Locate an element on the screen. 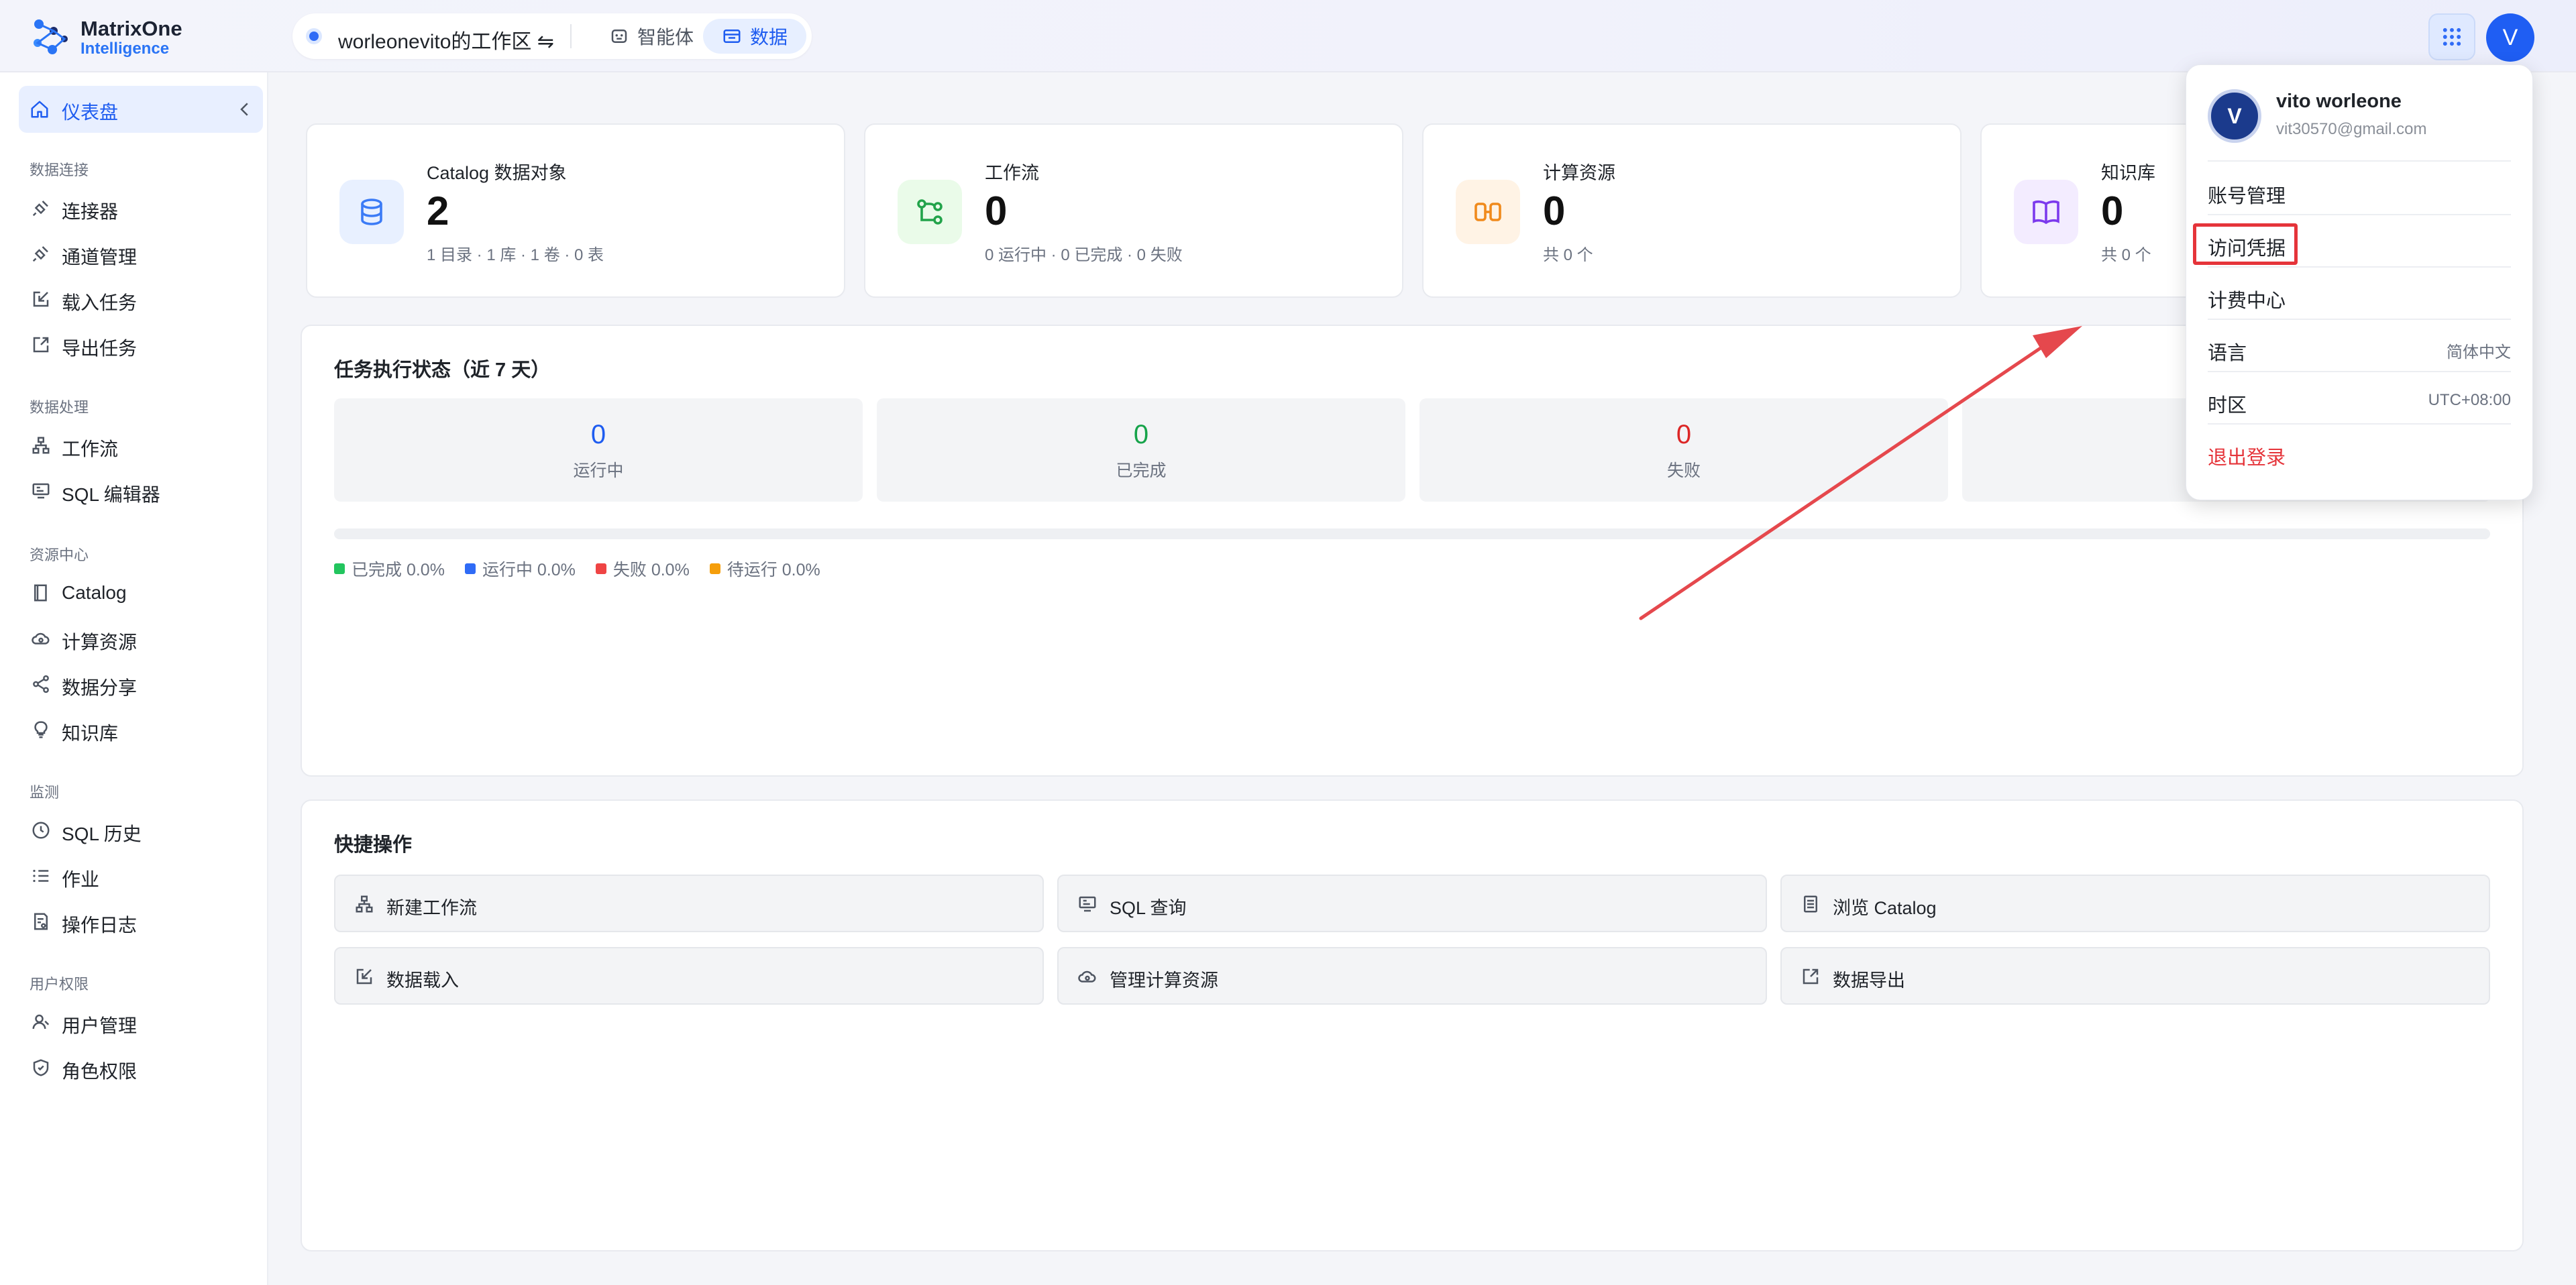 The width and height of the screenshot is (2576, 1285). sql-query-button: SQL 查询 is located at coordinates (1412, 903).